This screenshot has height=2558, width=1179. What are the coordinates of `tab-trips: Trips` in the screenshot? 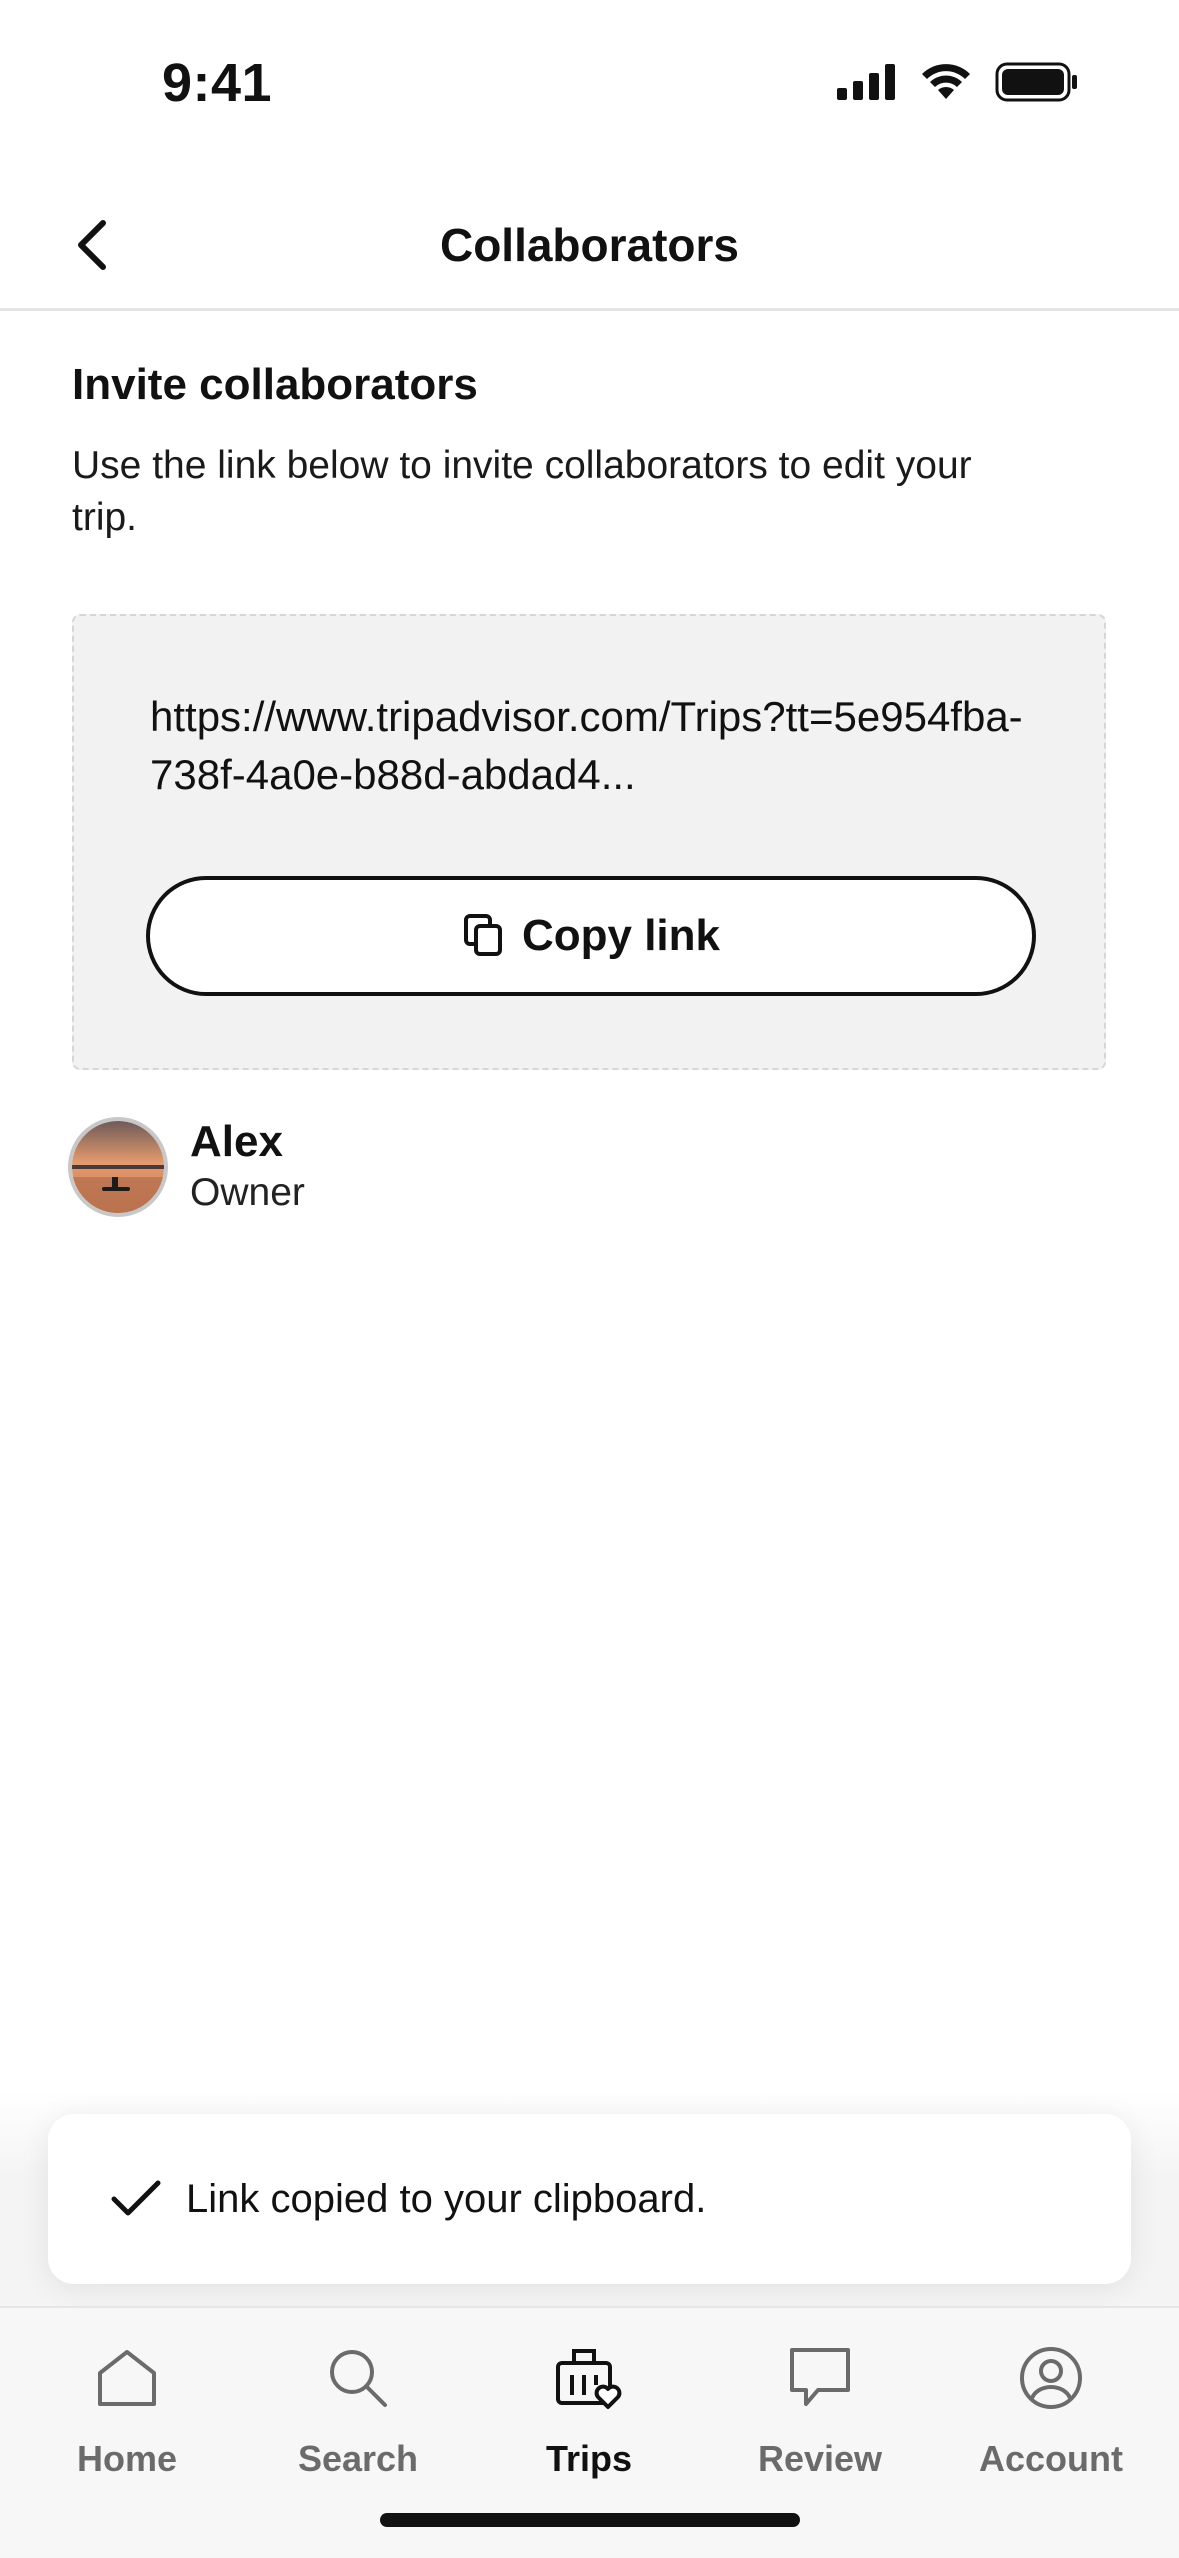 It's located at (589, 2409).